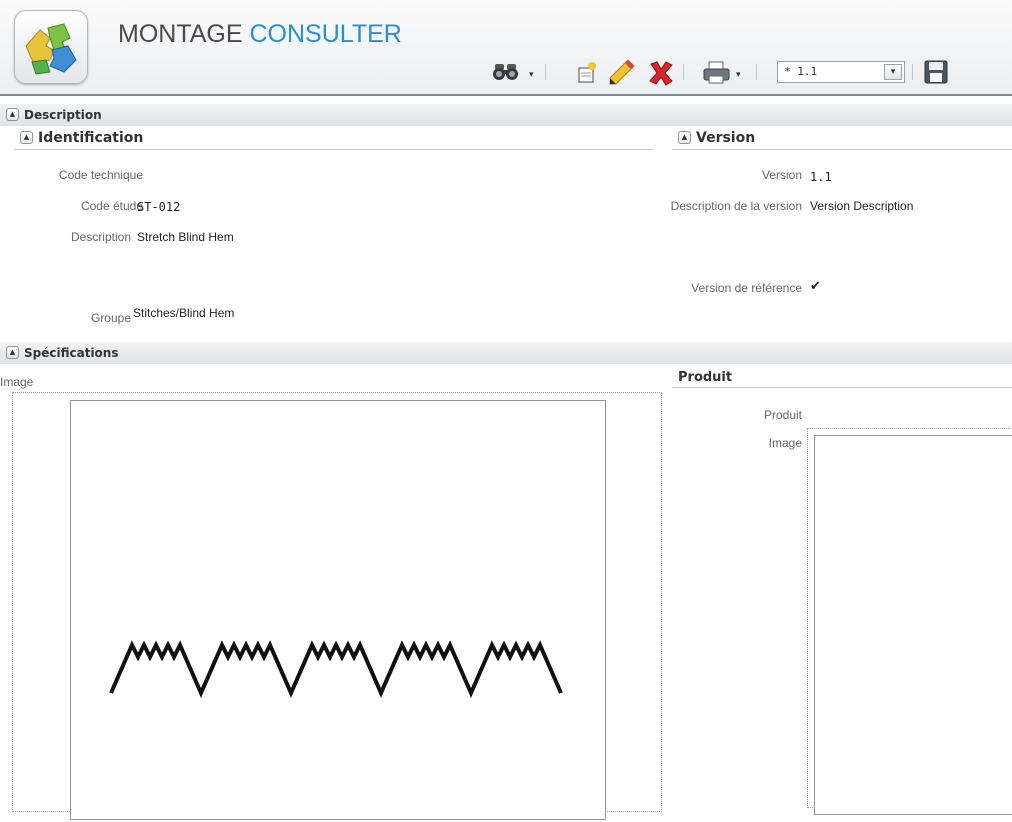  What do you see at coordinates (180, 34) in the screenshot?
I see `page-title-module: MONTAGE` at bounding box center [180, 34].